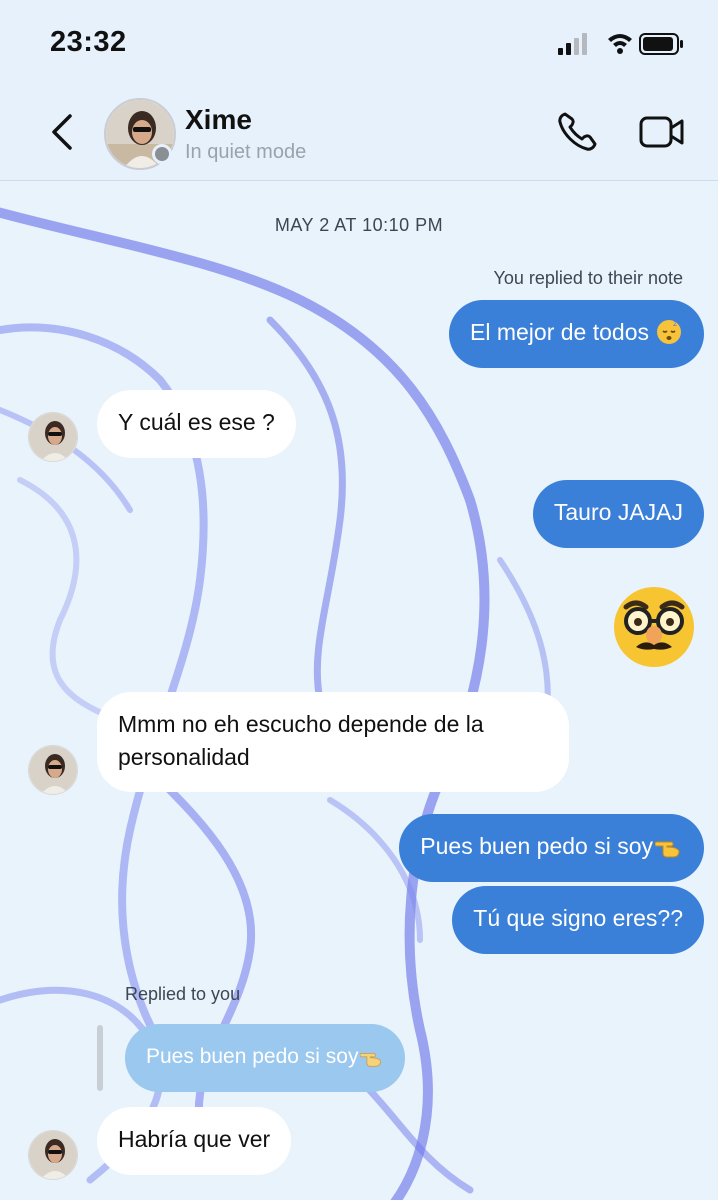 This screenshot has height=1200, width=718. Describe the element at coordinates (572, 44) in the screenshot. I see `signal-icon` at that location.